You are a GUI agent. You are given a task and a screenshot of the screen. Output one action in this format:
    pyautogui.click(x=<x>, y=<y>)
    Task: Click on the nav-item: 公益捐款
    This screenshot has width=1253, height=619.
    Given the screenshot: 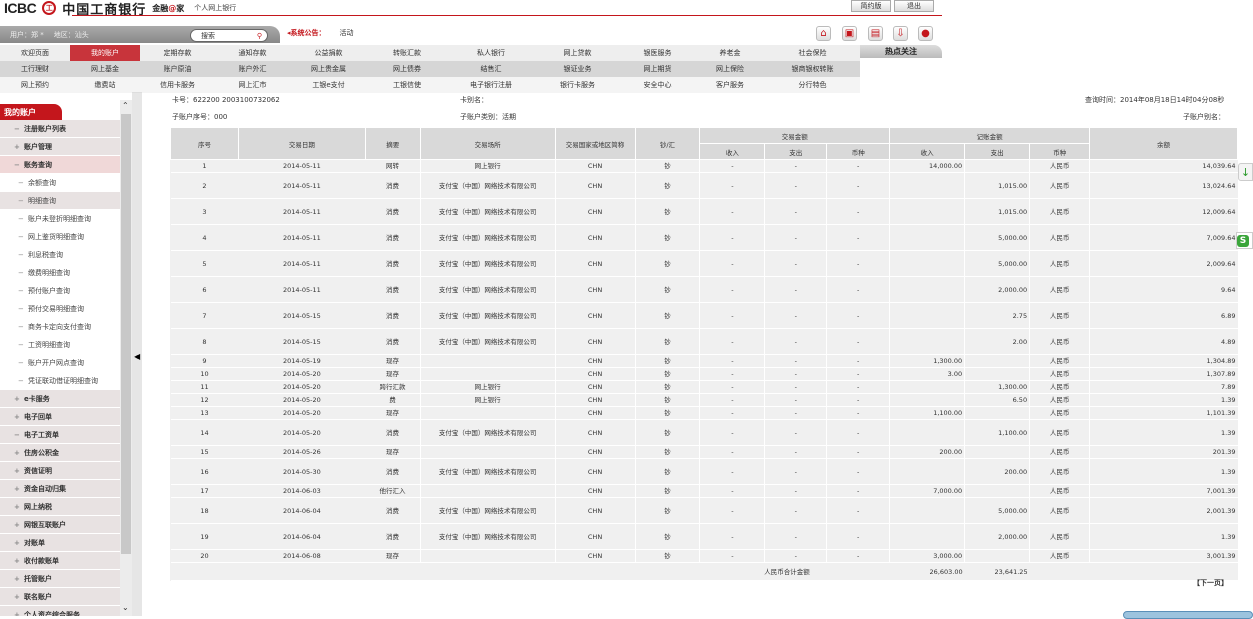 What is the action you would take?
    pyautogui.click(x=328, y=53)
    